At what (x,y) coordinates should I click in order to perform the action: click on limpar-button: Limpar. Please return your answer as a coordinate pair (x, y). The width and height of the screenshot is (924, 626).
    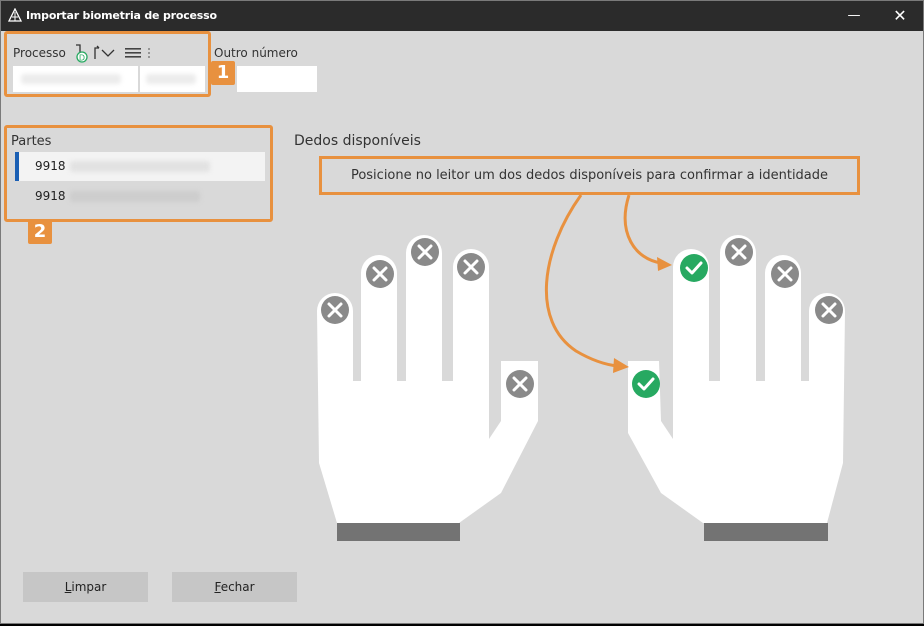
    Looking at the image, I should click on (85, 587).